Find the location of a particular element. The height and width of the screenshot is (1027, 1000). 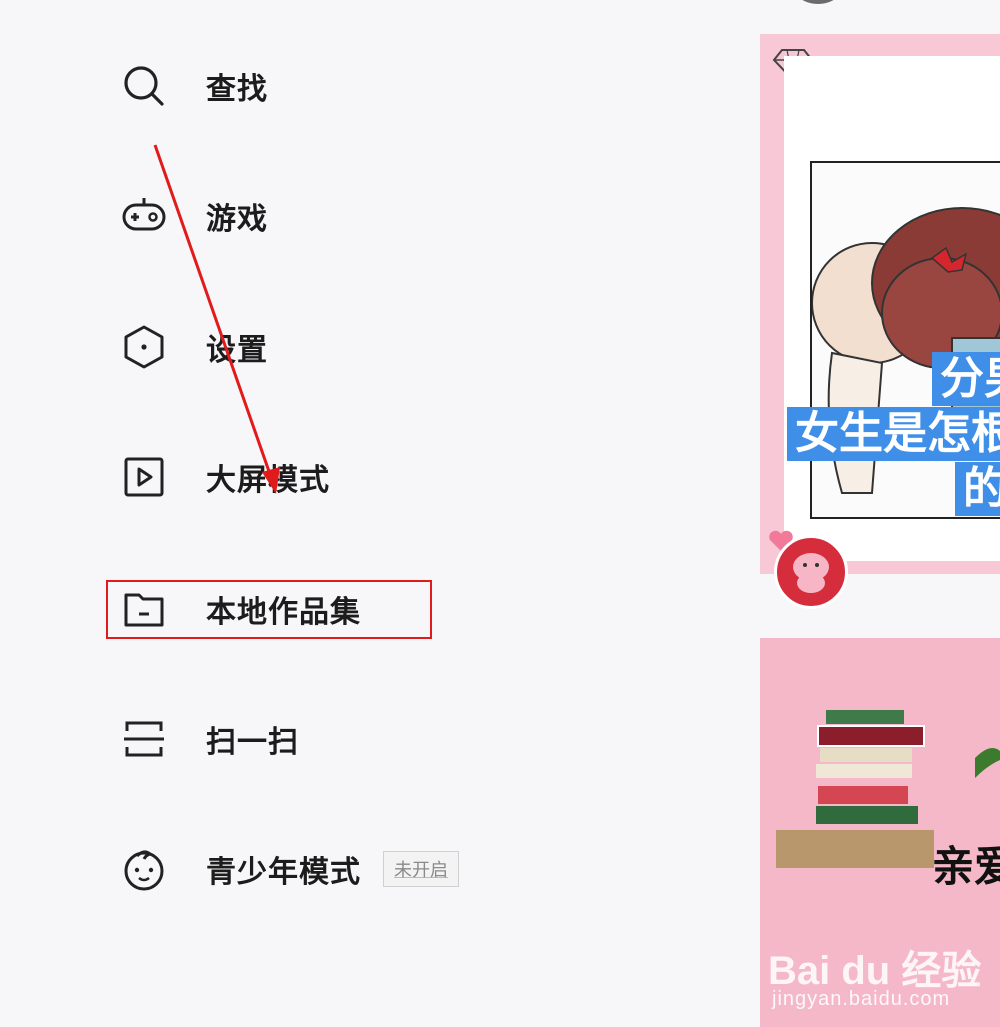

caption-text: 分男 is located at coordinates (966, 379).